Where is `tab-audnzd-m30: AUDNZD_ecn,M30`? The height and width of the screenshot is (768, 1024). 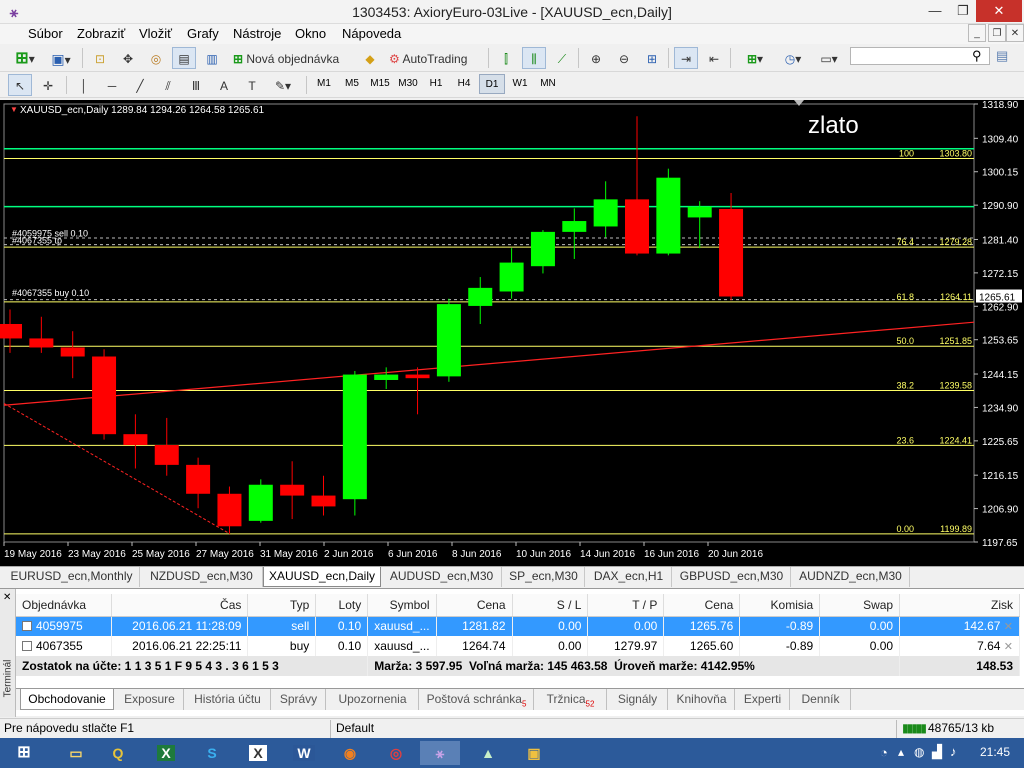 tab-audnzd-m30: AUDNZD_ecn,M30 is located at coordinates (851, 577).